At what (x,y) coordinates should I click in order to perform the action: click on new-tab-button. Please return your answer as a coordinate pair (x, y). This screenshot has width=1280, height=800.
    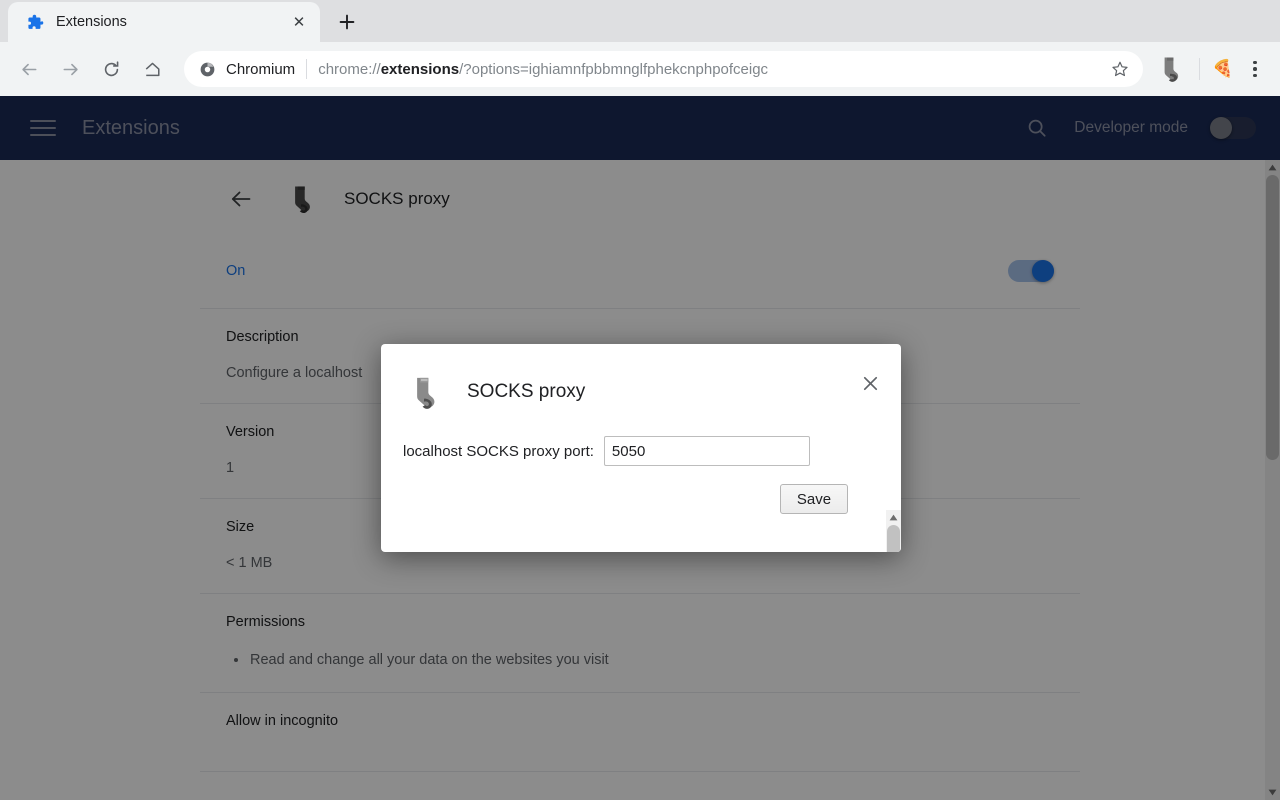
    Looking at the image, I should click on (347, 22).